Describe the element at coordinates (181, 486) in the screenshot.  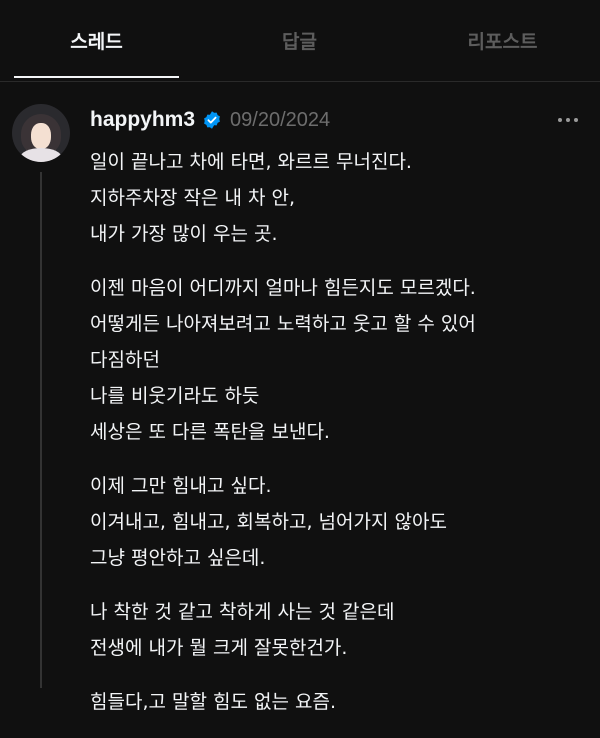
I see `post-line: 이제 그만 힘내고 싶다.` at that location.